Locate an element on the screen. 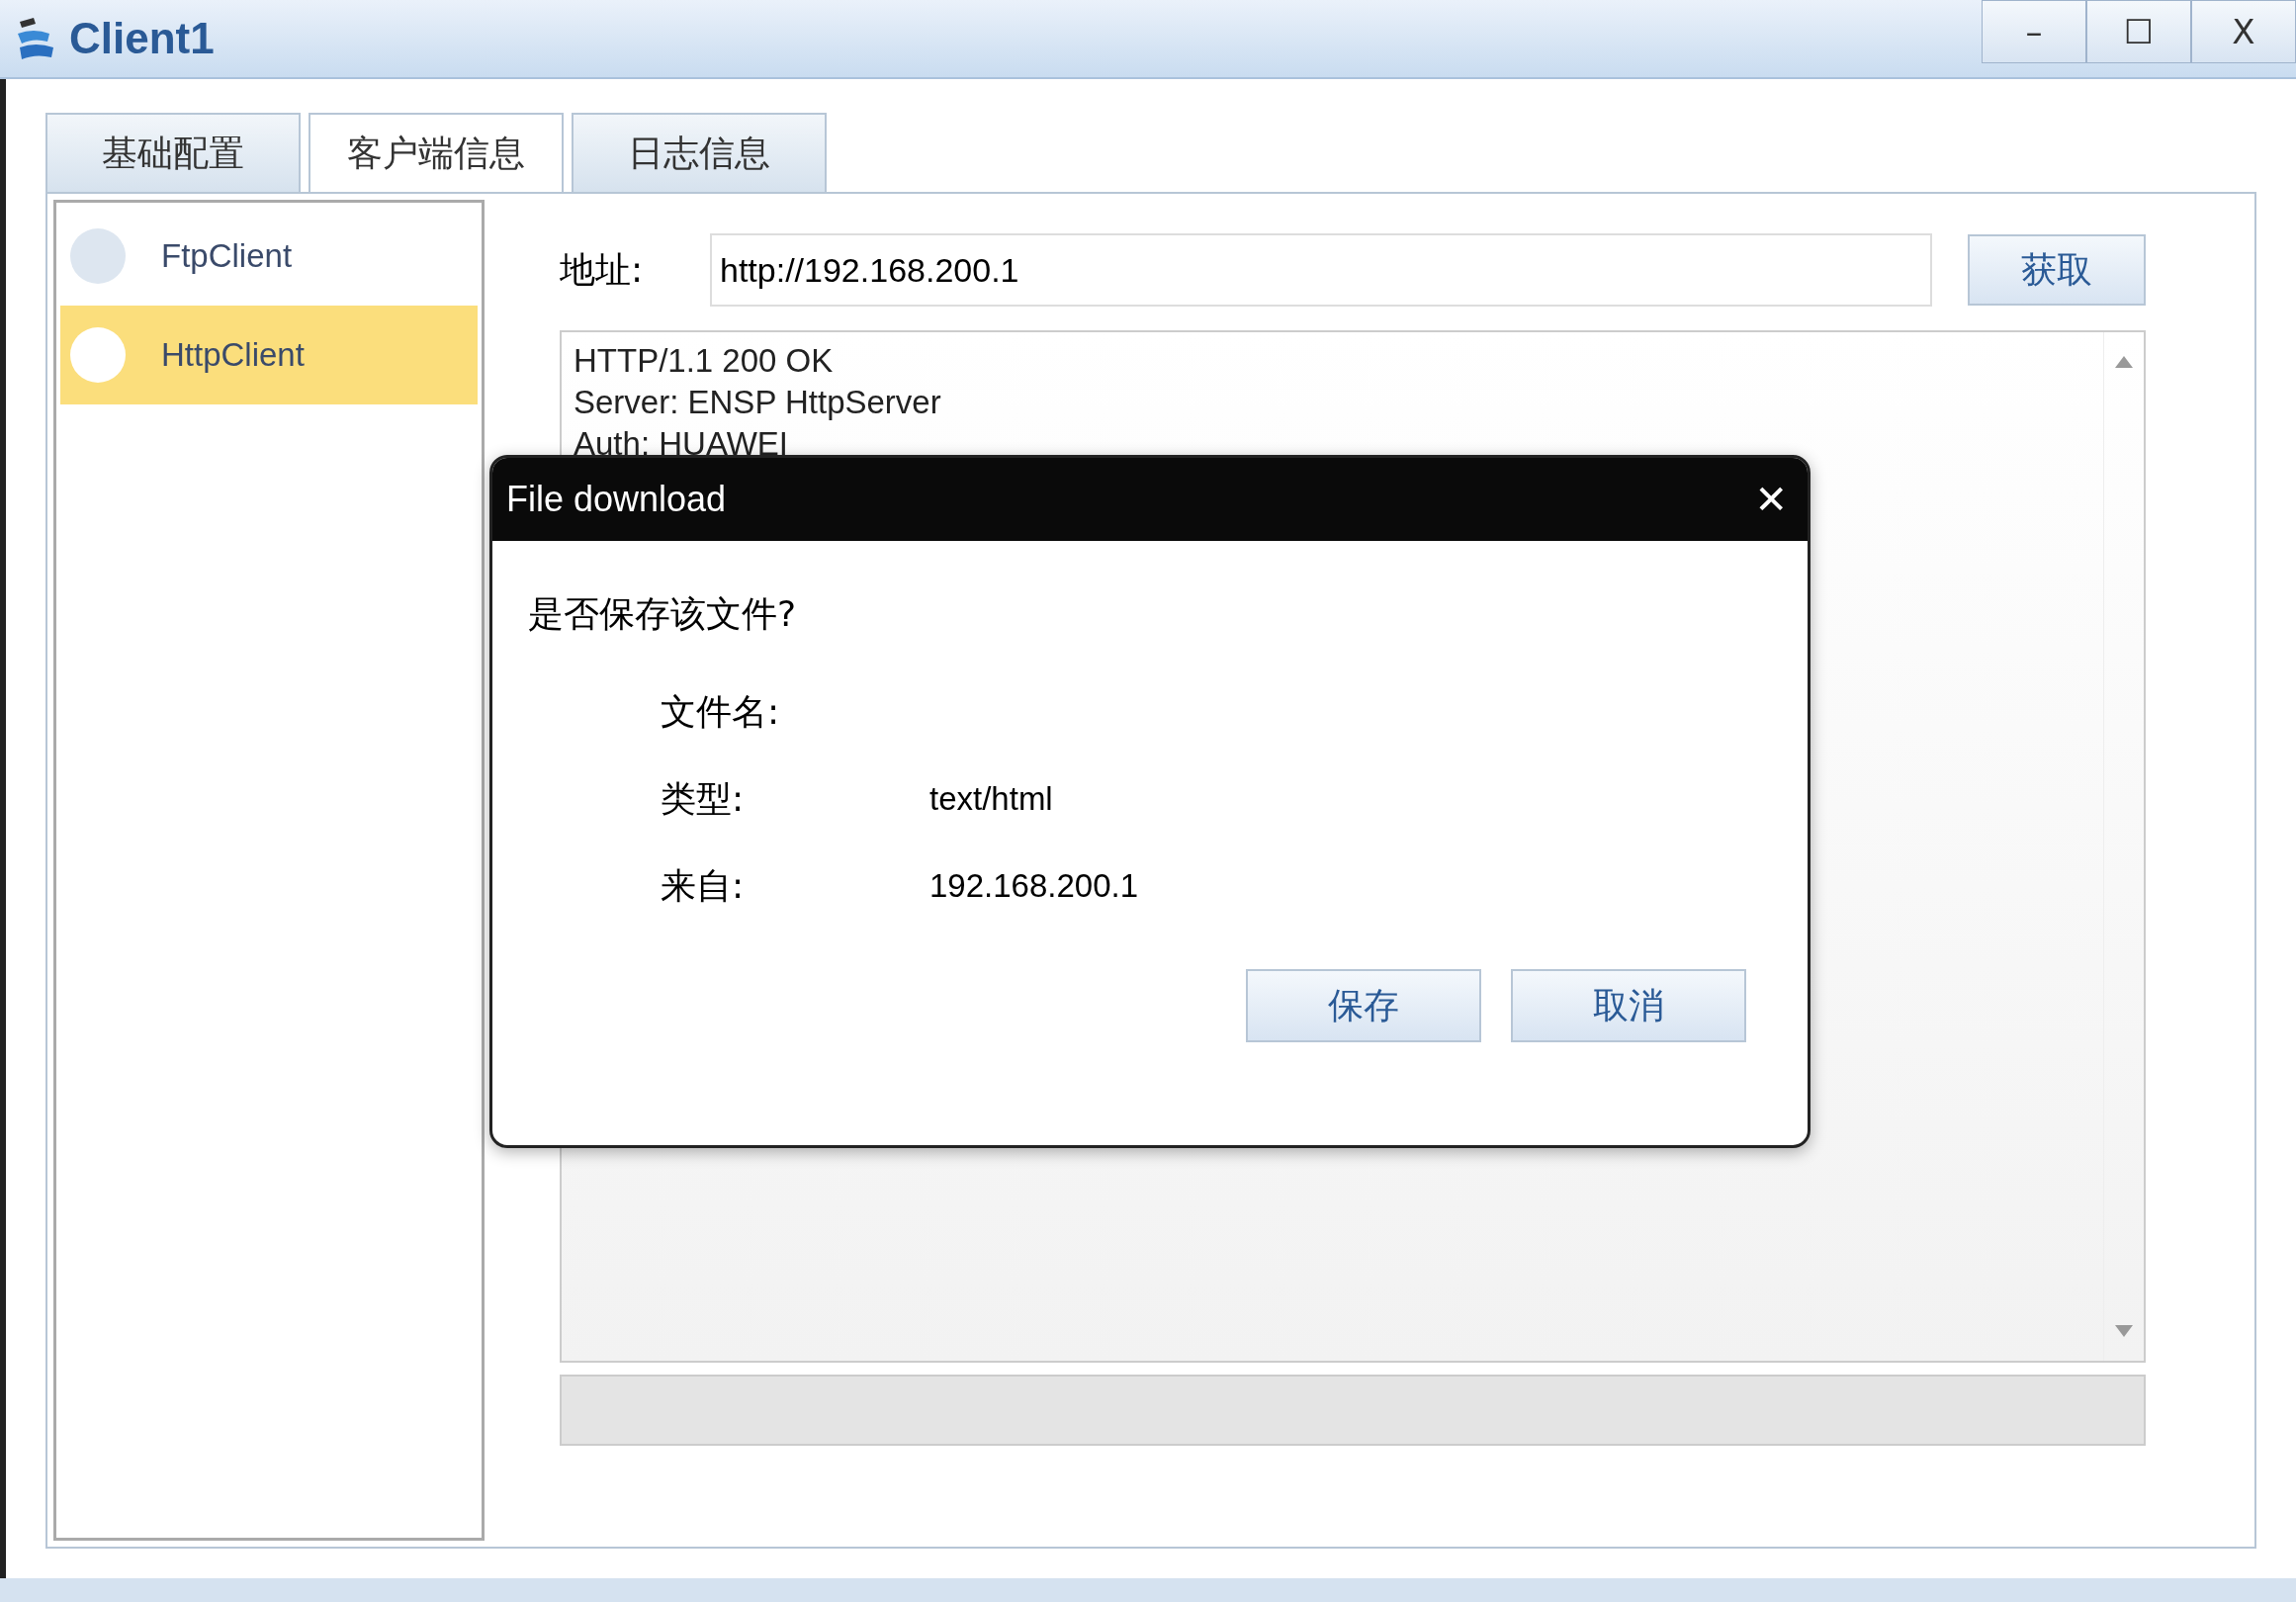 This screenshot has height=1602, width=2296. save-button: 保存 is located at coordinates (1363, 1005).